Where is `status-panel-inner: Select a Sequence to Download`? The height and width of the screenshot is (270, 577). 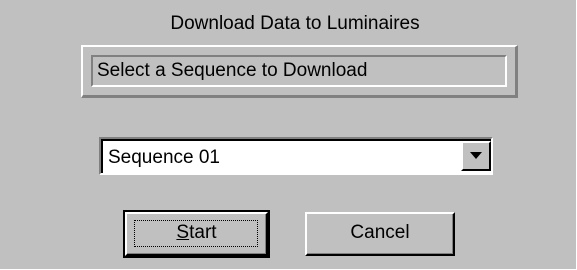 status-panel-inner: Select a Sequence to Download is located at coordinates (299, 71).